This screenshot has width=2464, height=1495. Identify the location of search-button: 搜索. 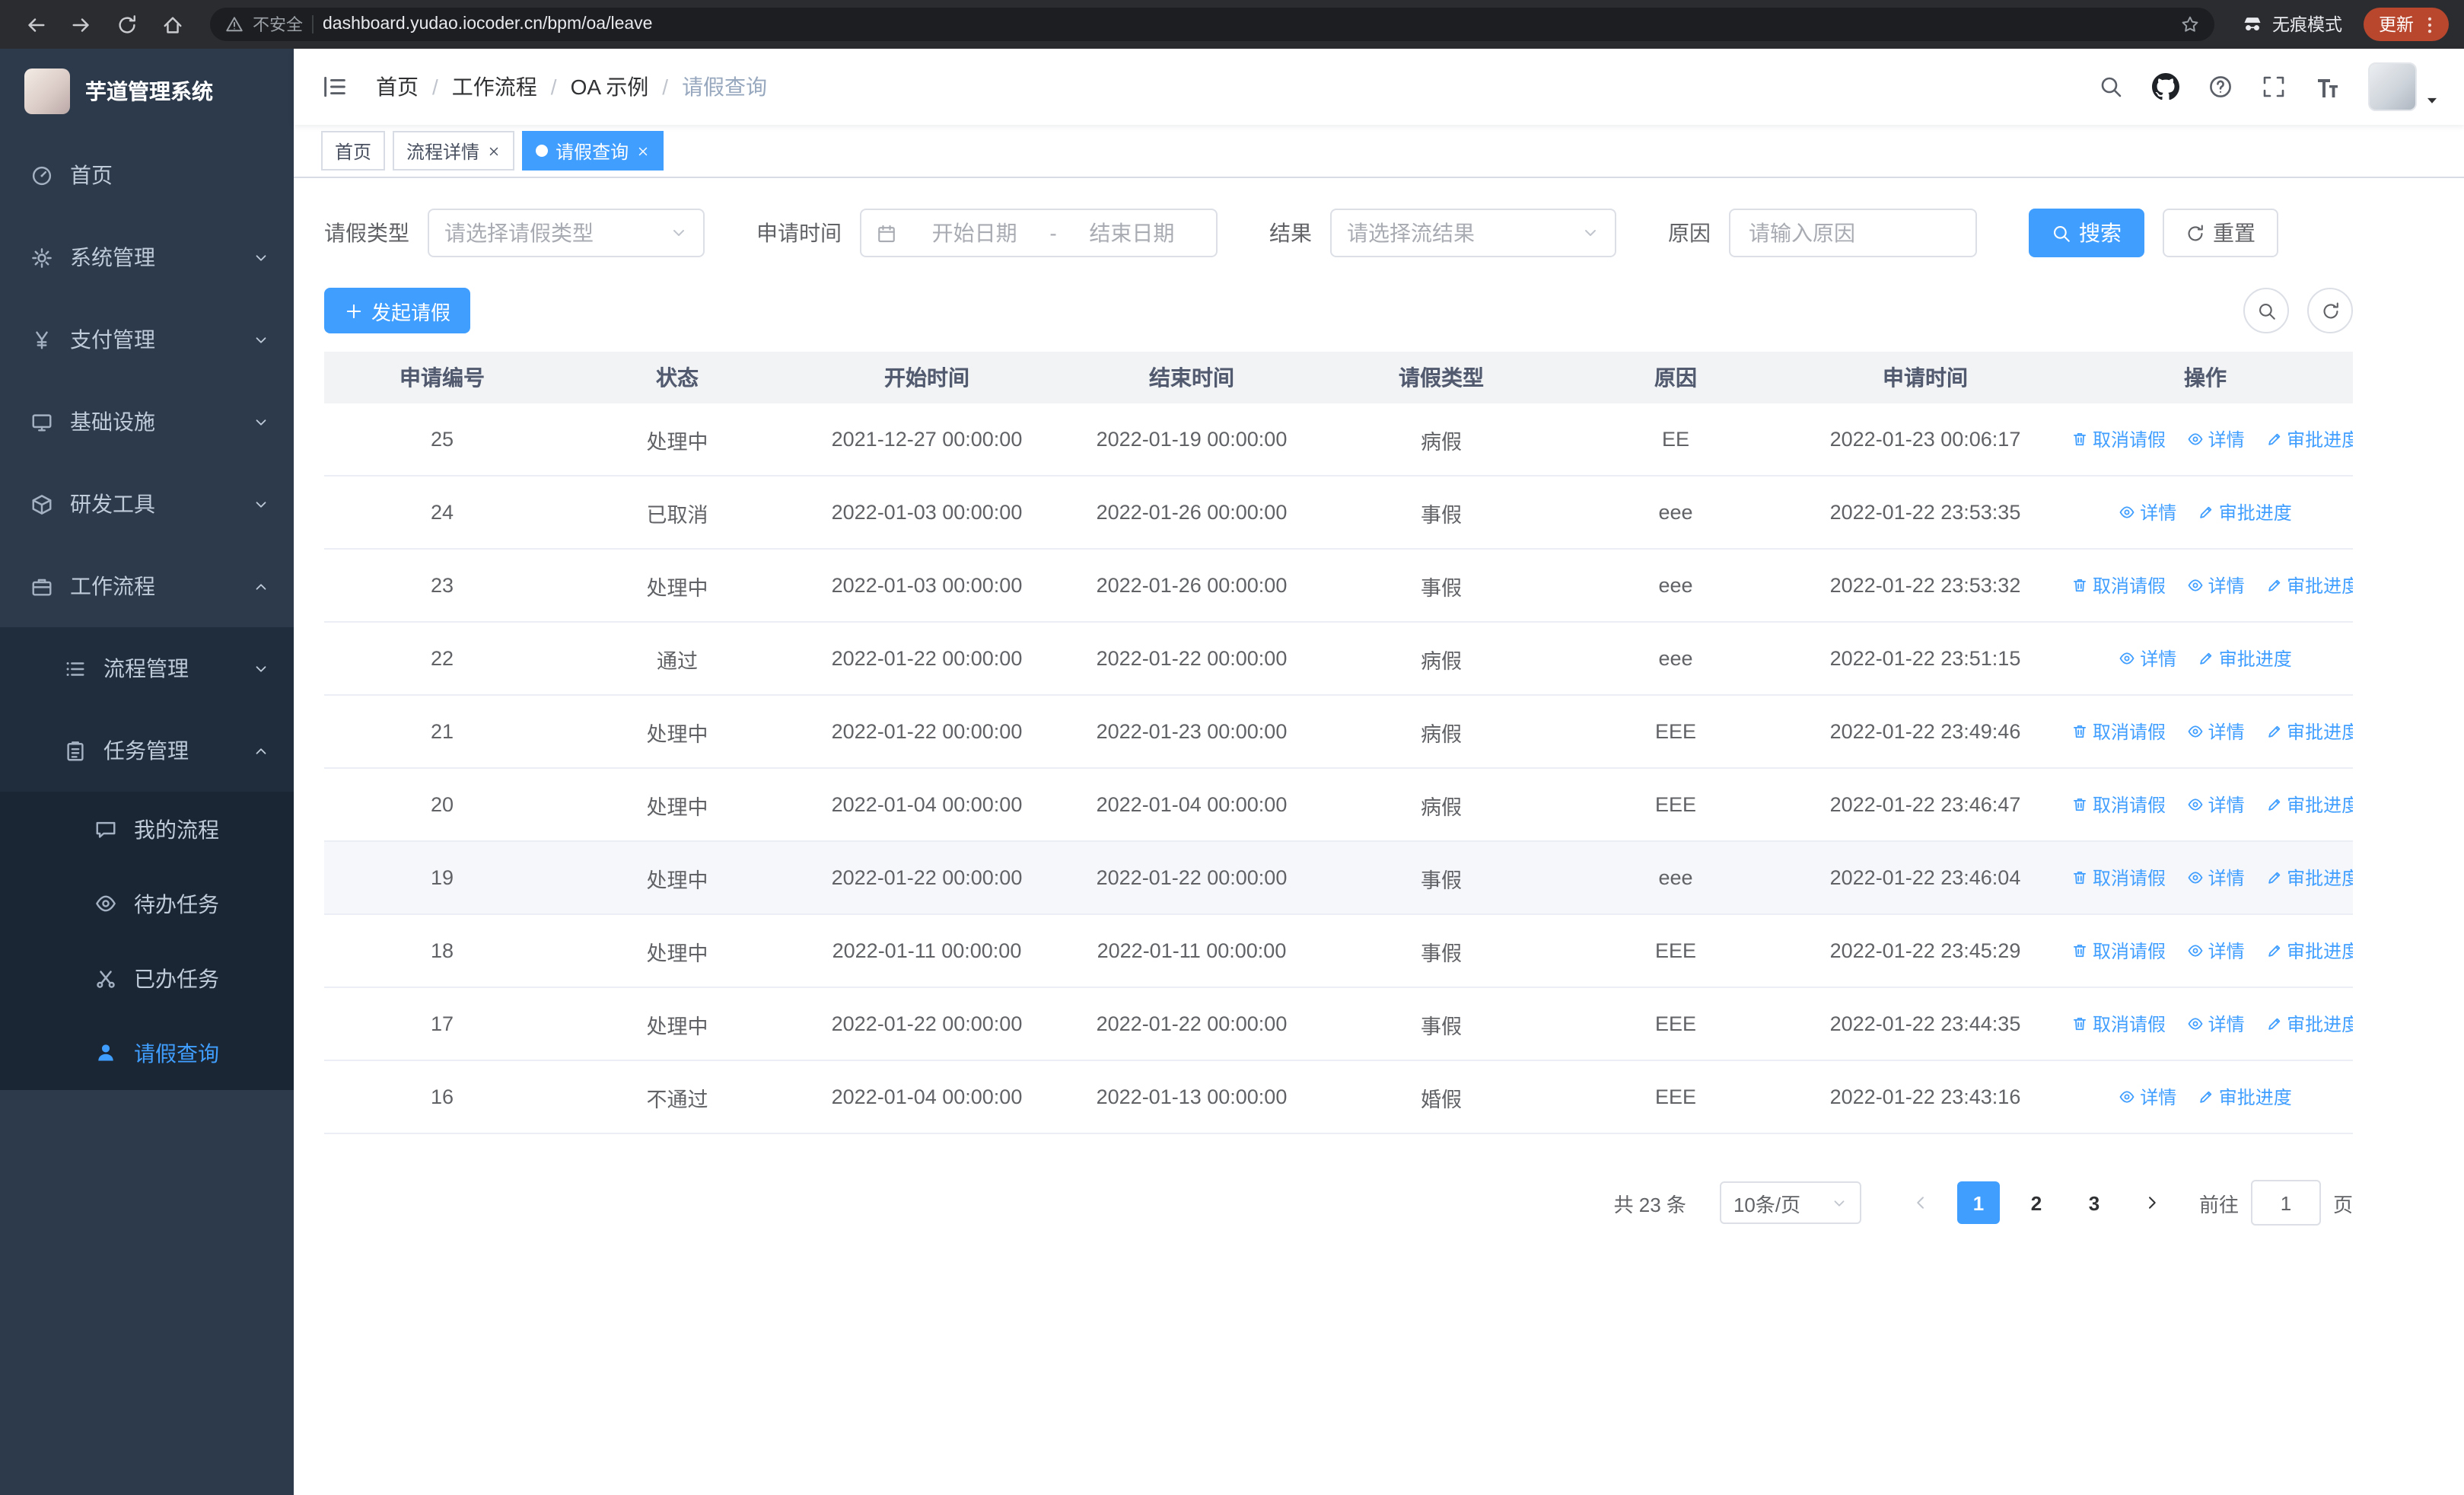
(2086, 233).